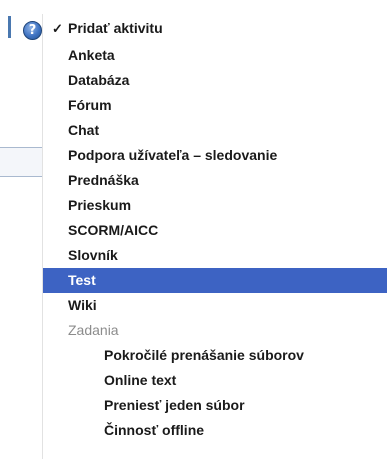 The image size is (387, 459). I want to click on menu-item-label: Online text, so click(140, 380).